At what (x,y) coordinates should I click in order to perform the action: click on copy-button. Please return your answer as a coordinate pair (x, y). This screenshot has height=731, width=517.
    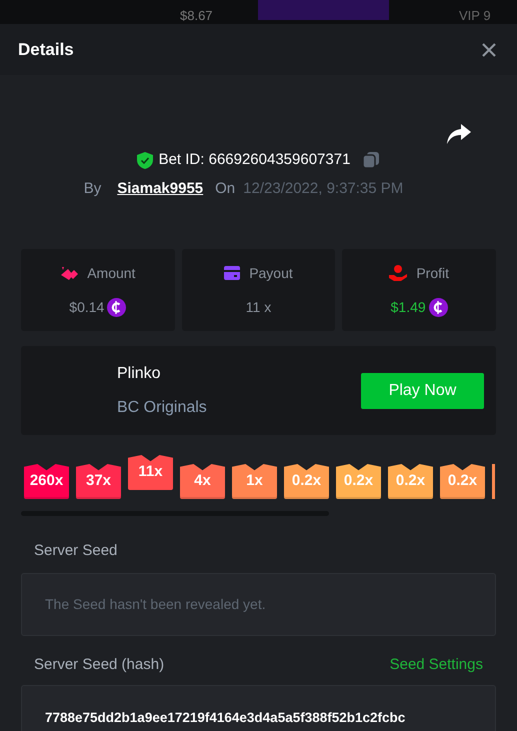
    Looking at the image, I should click on (371, 160).